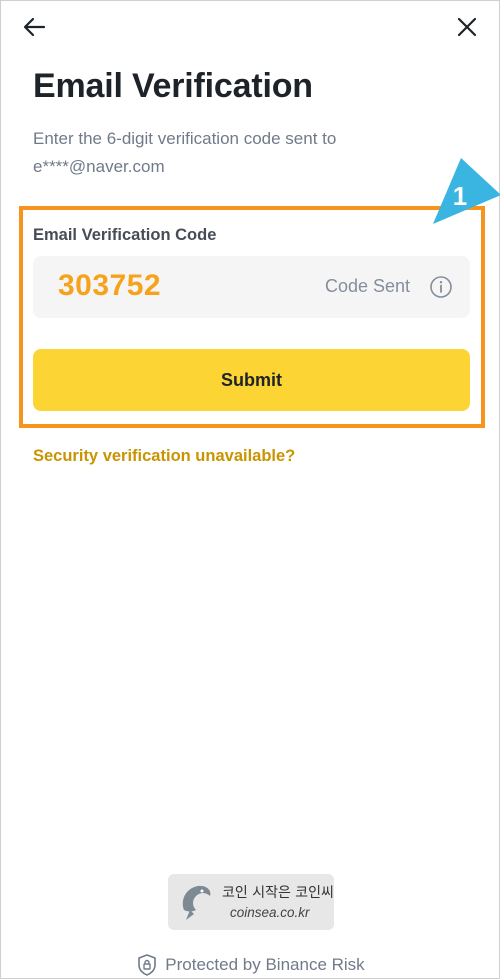  What do you see at coordinates (460, 196) in the screenshot?
I see `step-marker-number: 1` at bounding box center [460, 196].